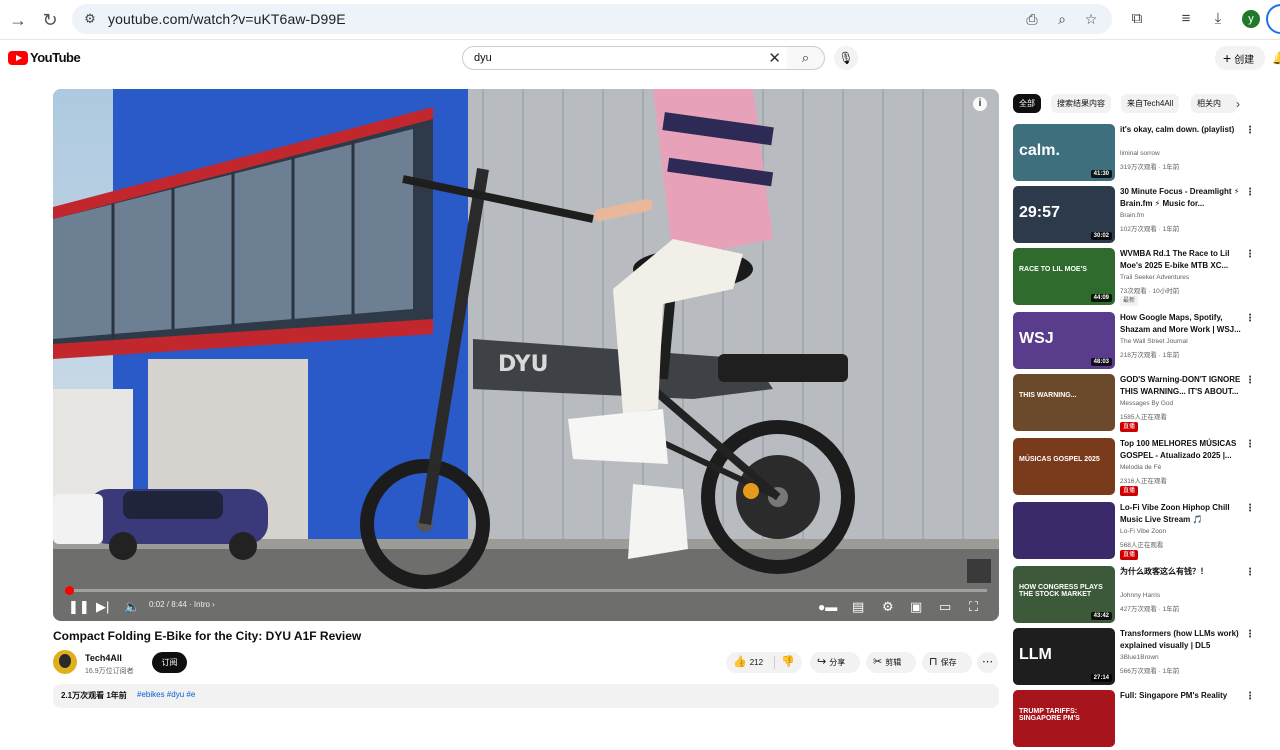  I want to click on recommendation-channel: Brain.fm, so click(1132, 215).